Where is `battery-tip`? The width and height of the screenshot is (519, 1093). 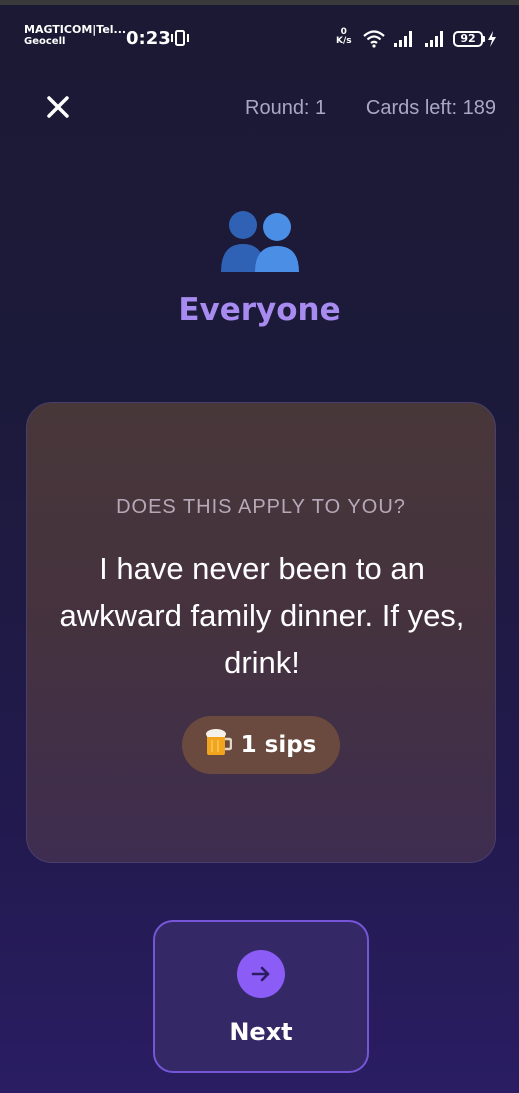 battery-tip is located at coordinates (484, 39).